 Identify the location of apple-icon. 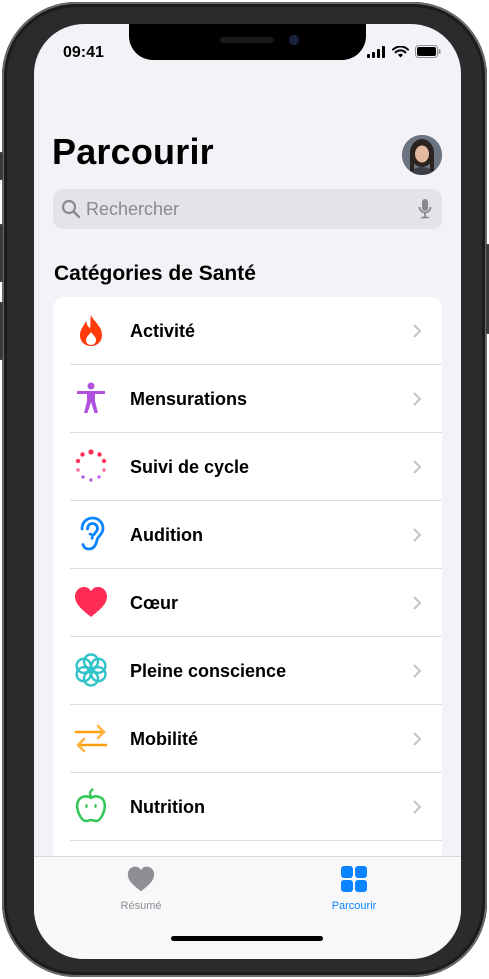
(91, 805).